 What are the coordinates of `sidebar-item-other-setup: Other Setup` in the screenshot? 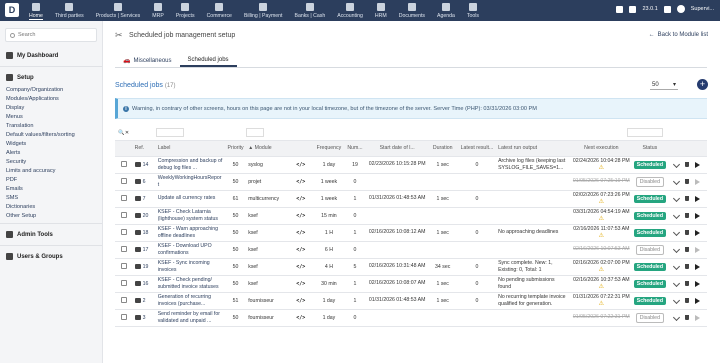 It's located at (51, 215).